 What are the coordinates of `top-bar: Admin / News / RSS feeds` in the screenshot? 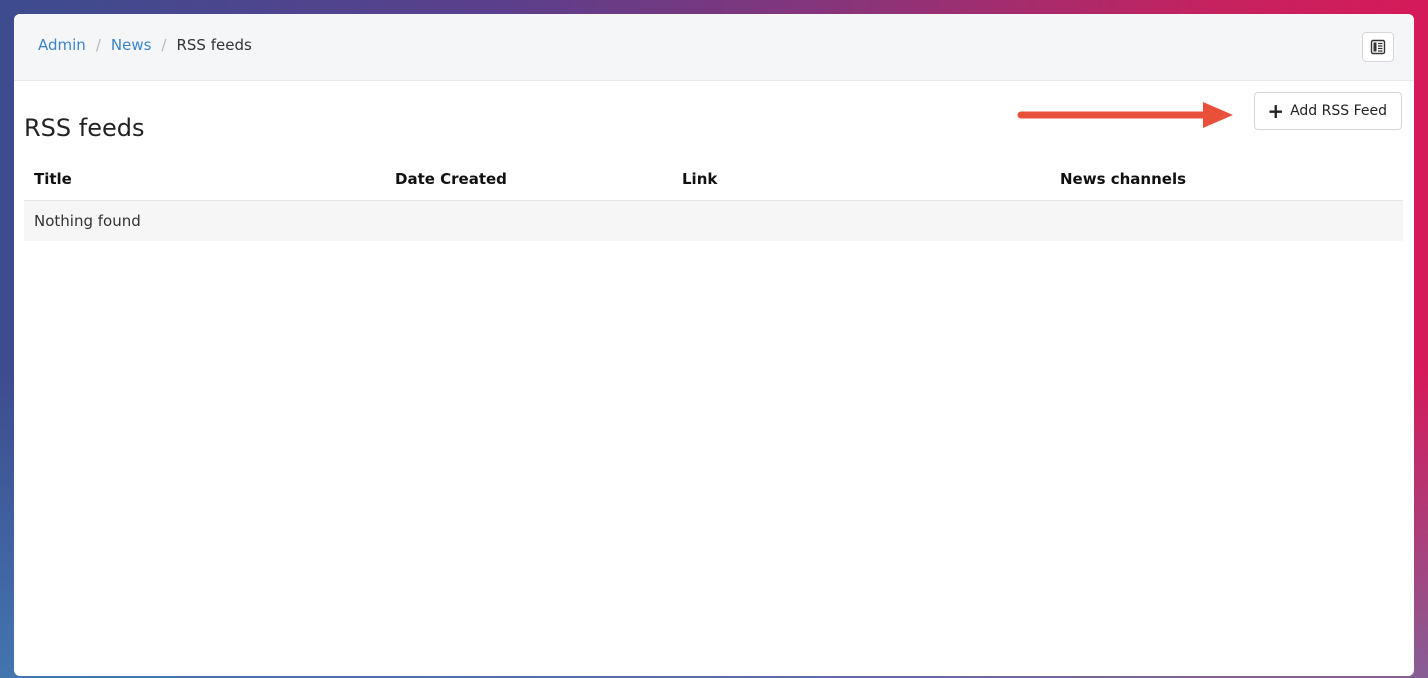 It's located at (714, 47).